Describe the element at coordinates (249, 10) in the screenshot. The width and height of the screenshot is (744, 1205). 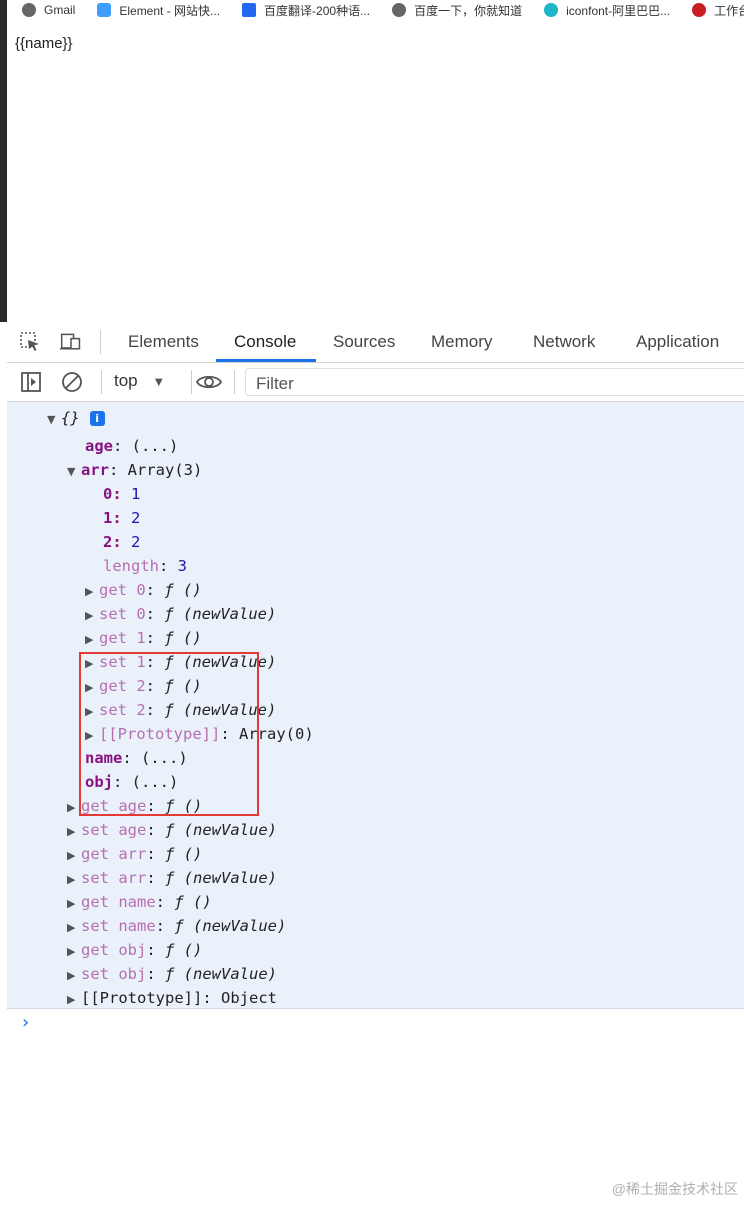
I see `baidu-translate-icon` at that location.